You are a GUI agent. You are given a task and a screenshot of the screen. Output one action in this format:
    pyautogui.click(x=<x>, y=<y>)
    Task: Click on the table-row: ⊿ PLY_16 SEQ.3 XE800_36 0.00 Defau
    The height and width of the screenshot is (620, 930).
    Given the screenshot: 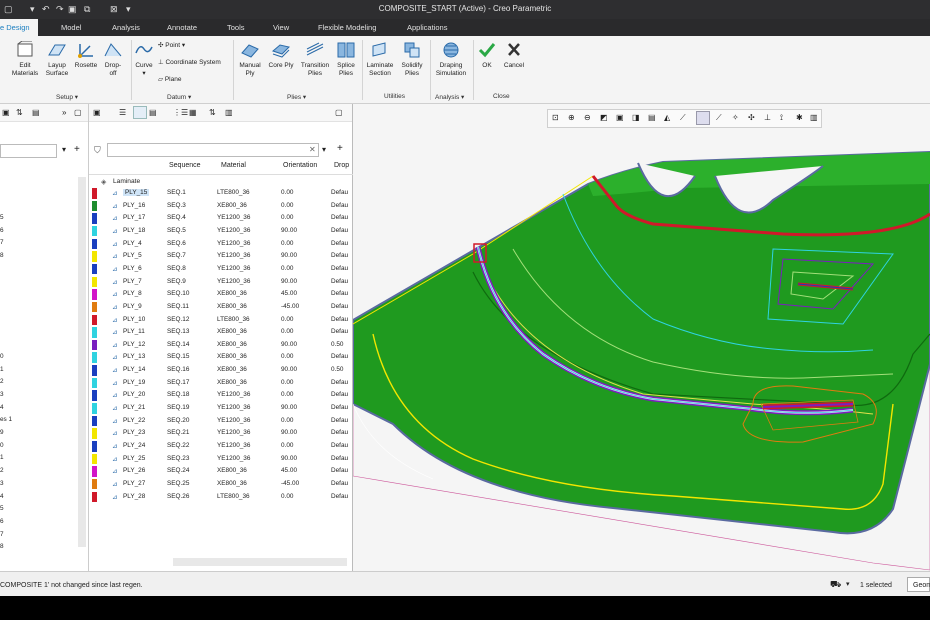 What is the action you would take?
    pyautogui.click(x=221, y=206)
    